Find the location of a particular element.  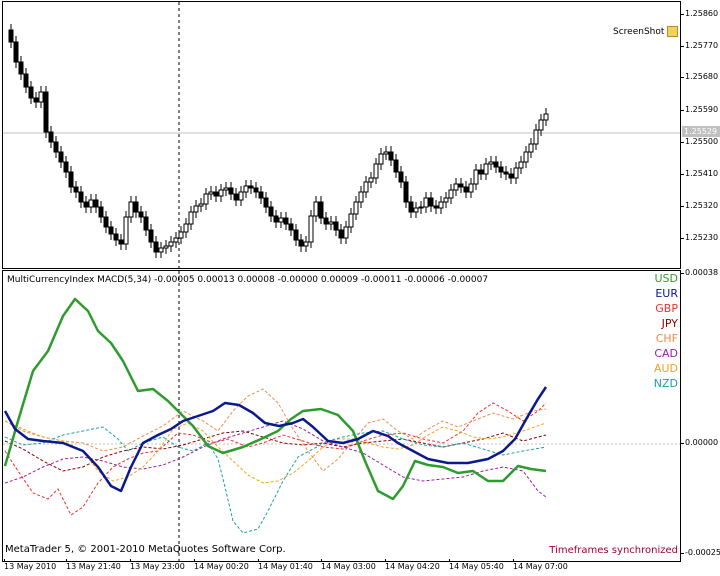

indicator-axis: 0.00038 0.00000 -0.00025 is located at coordinates (700, 414).